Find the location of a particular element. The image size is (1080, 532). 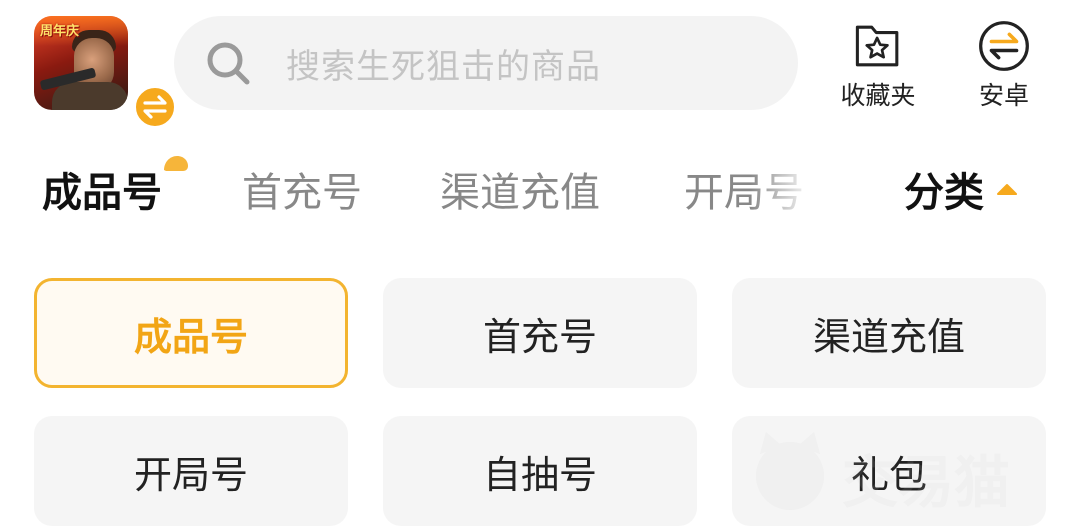

tab-finished-account: 成品号 is located at coordinates (102, 189).